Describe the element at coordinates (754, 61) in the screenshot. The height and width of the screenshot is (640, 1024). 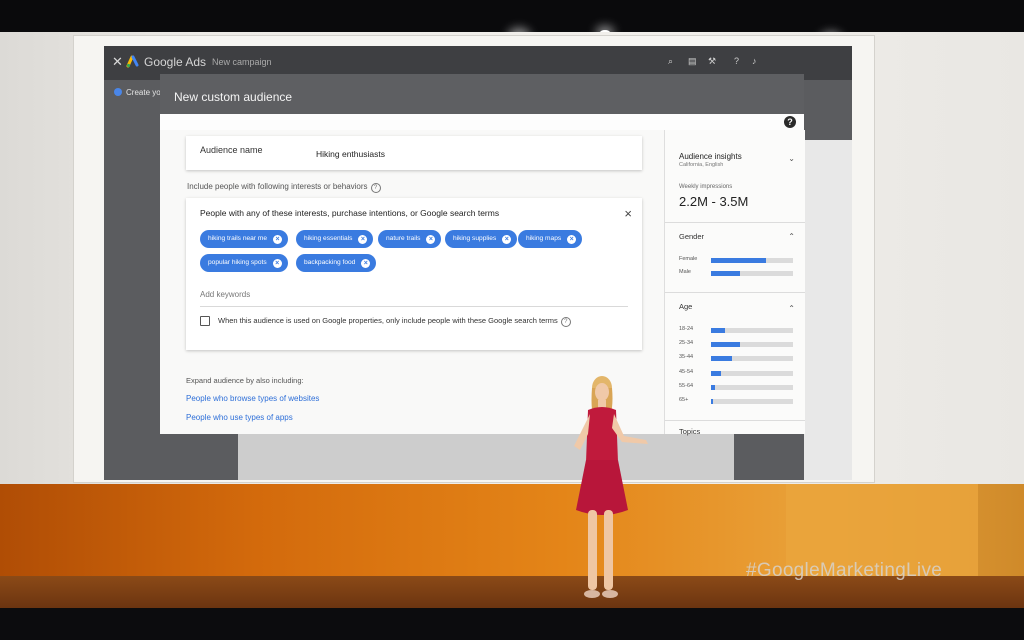
I see `notifications-icon: ♪` at that location.